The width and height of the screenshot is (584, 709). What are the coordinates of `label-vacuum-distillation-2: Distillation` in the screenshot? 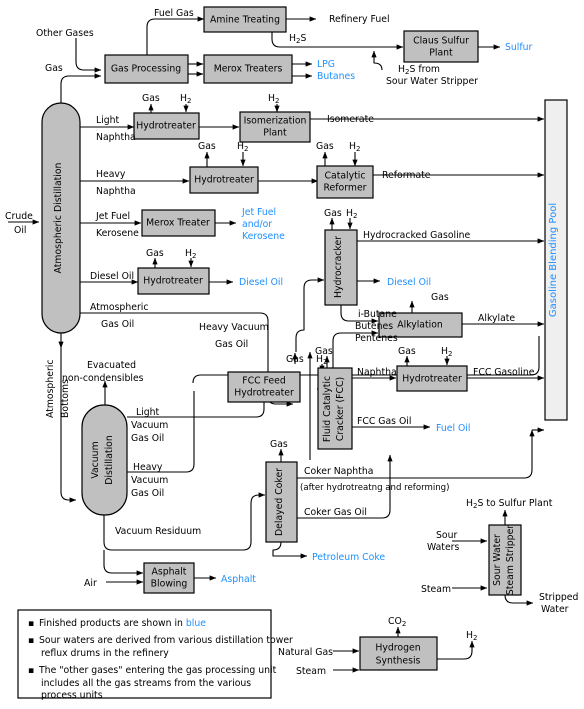 It's located at (109, 460).